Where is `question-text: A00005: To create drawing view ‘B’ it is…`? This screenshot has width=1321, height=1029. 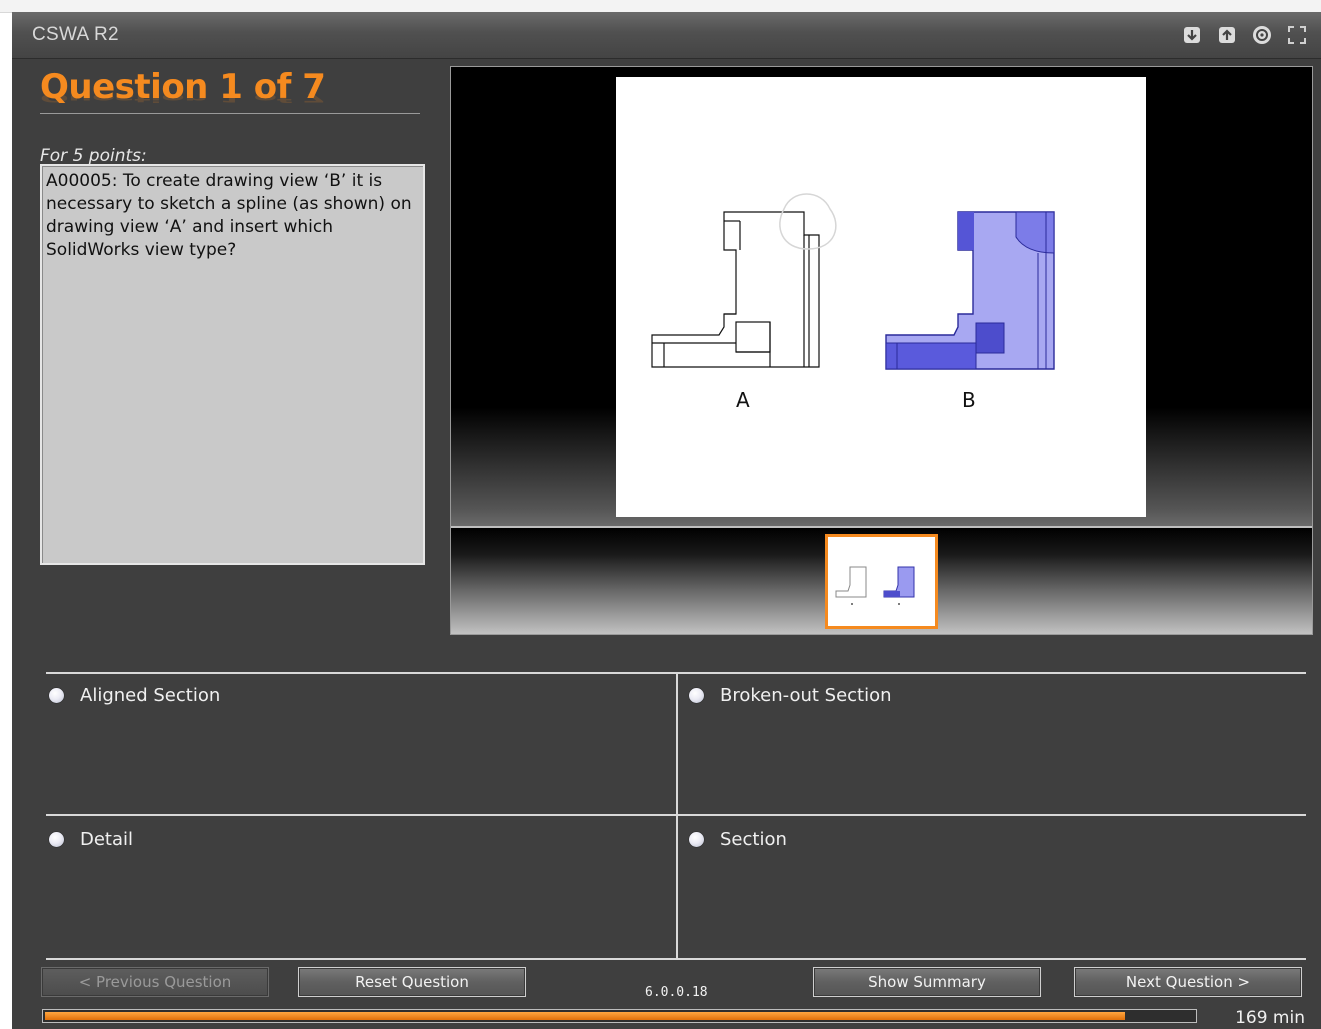 question-text: A00005: To create drawing view ‘B’ it is… is located at coordinates (229, 215).